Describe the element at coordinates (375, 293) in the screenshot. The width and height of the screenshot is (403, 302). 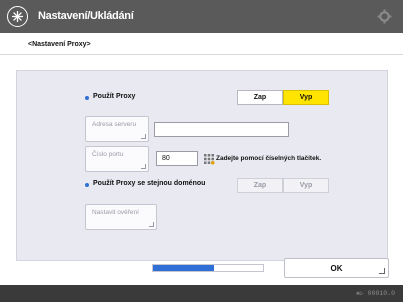
I see `status-text: ❖▷ 00010.0` at that location.